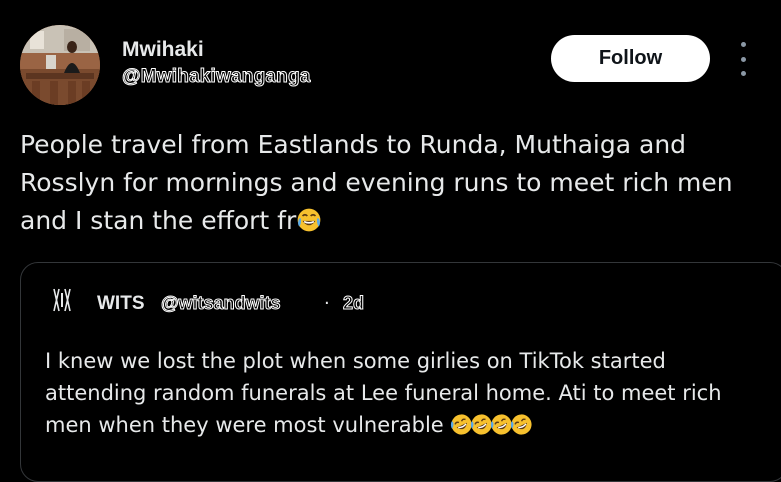  I want to click on quoted-timestamp: 2d, so click(353, 303).